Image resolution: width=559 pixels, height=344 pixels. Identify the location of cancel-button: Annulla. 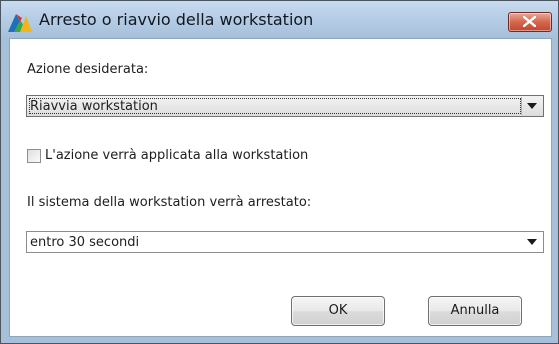
(475, 311).